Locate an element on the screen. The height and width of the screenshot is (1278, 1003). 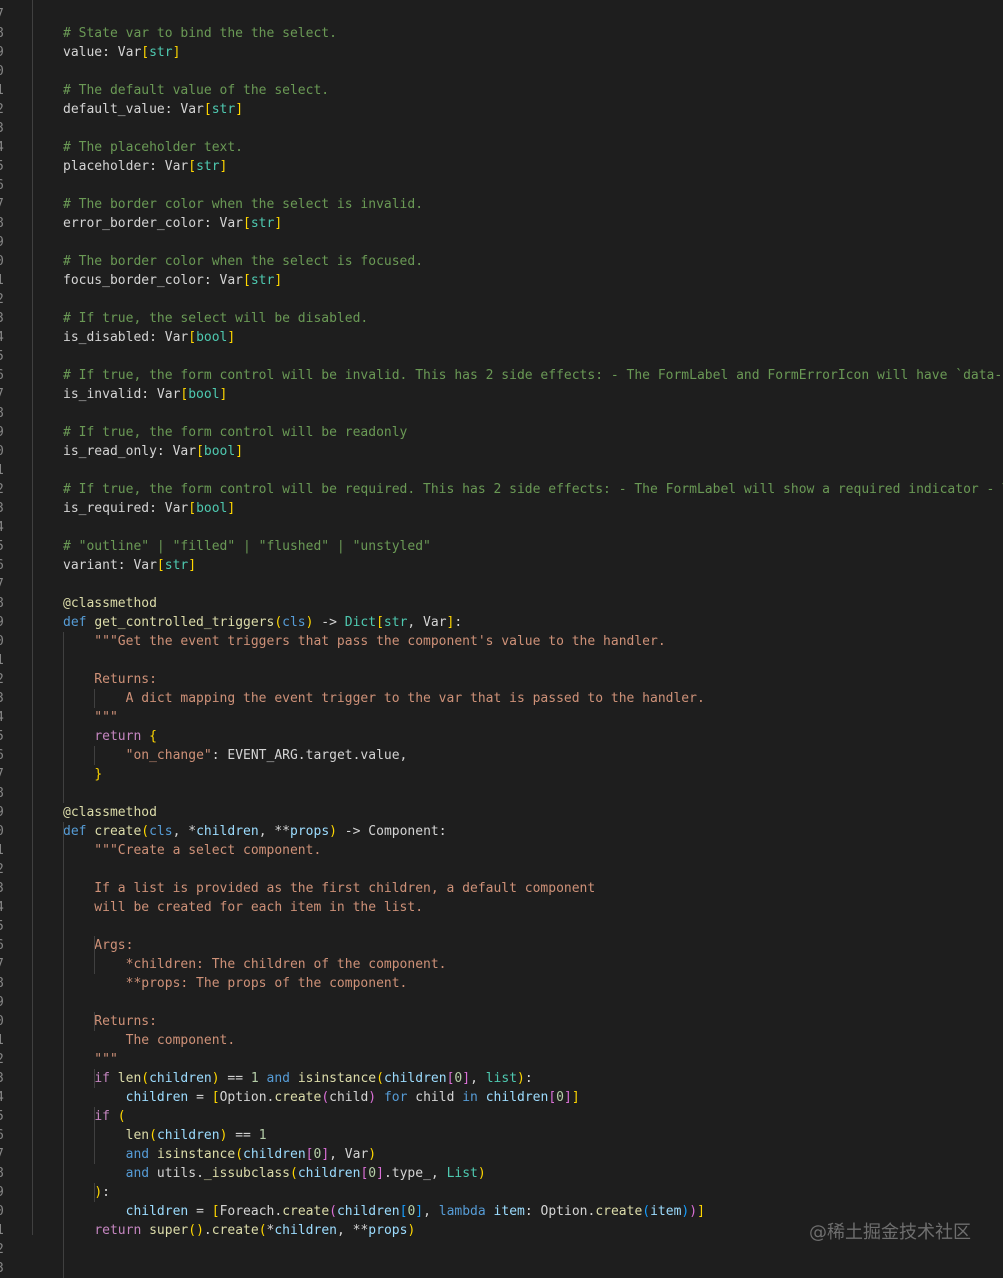
code-line: if ( is located at coordinates (533, 1116).